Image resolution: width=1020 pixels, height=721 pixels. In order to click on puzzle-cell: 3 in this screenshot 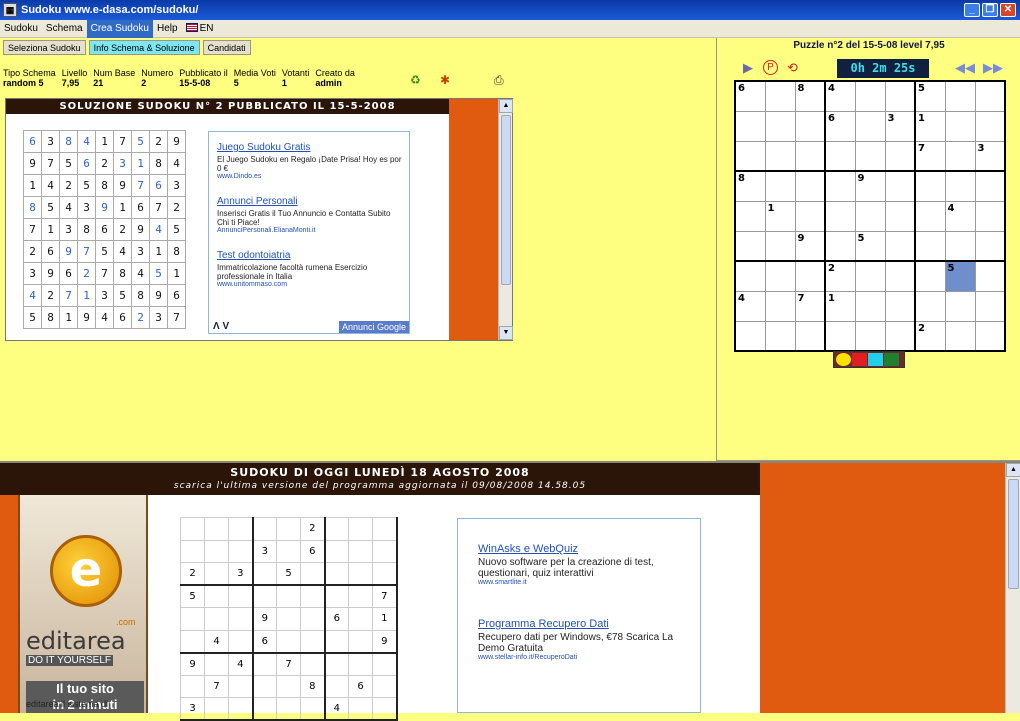, I will do `click(990, 156)`.